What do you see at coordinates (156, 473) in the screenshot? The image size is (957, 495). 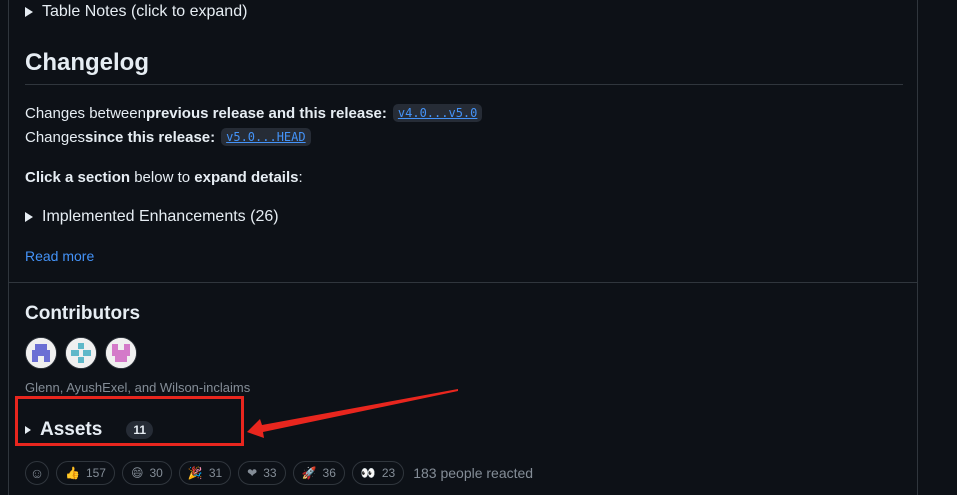 I see `reaction-count: 30` at bounding box center [156, 473].